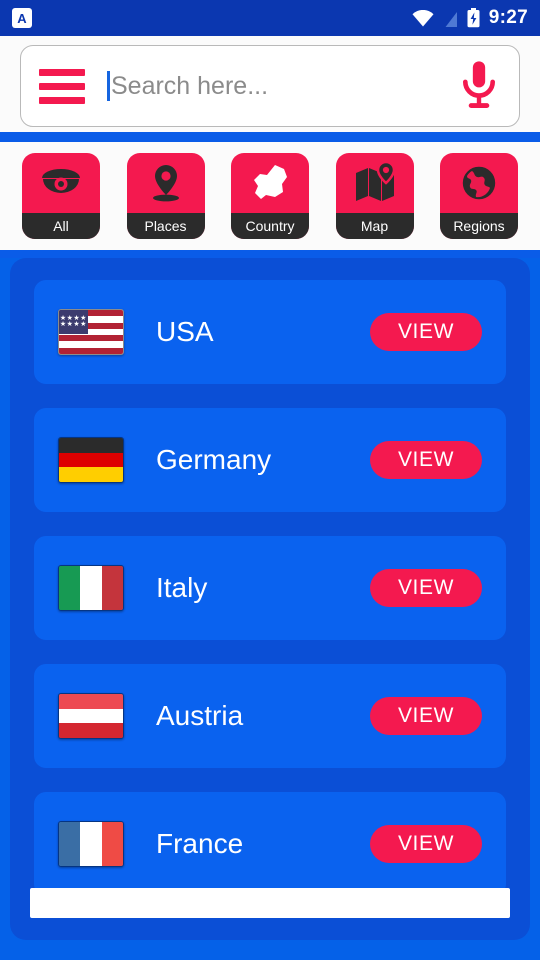 This screenshot has width=540, height=960. Describe the element at coordinates (214, 459) in the screenshot. I see `country-name: Germany` at that location.